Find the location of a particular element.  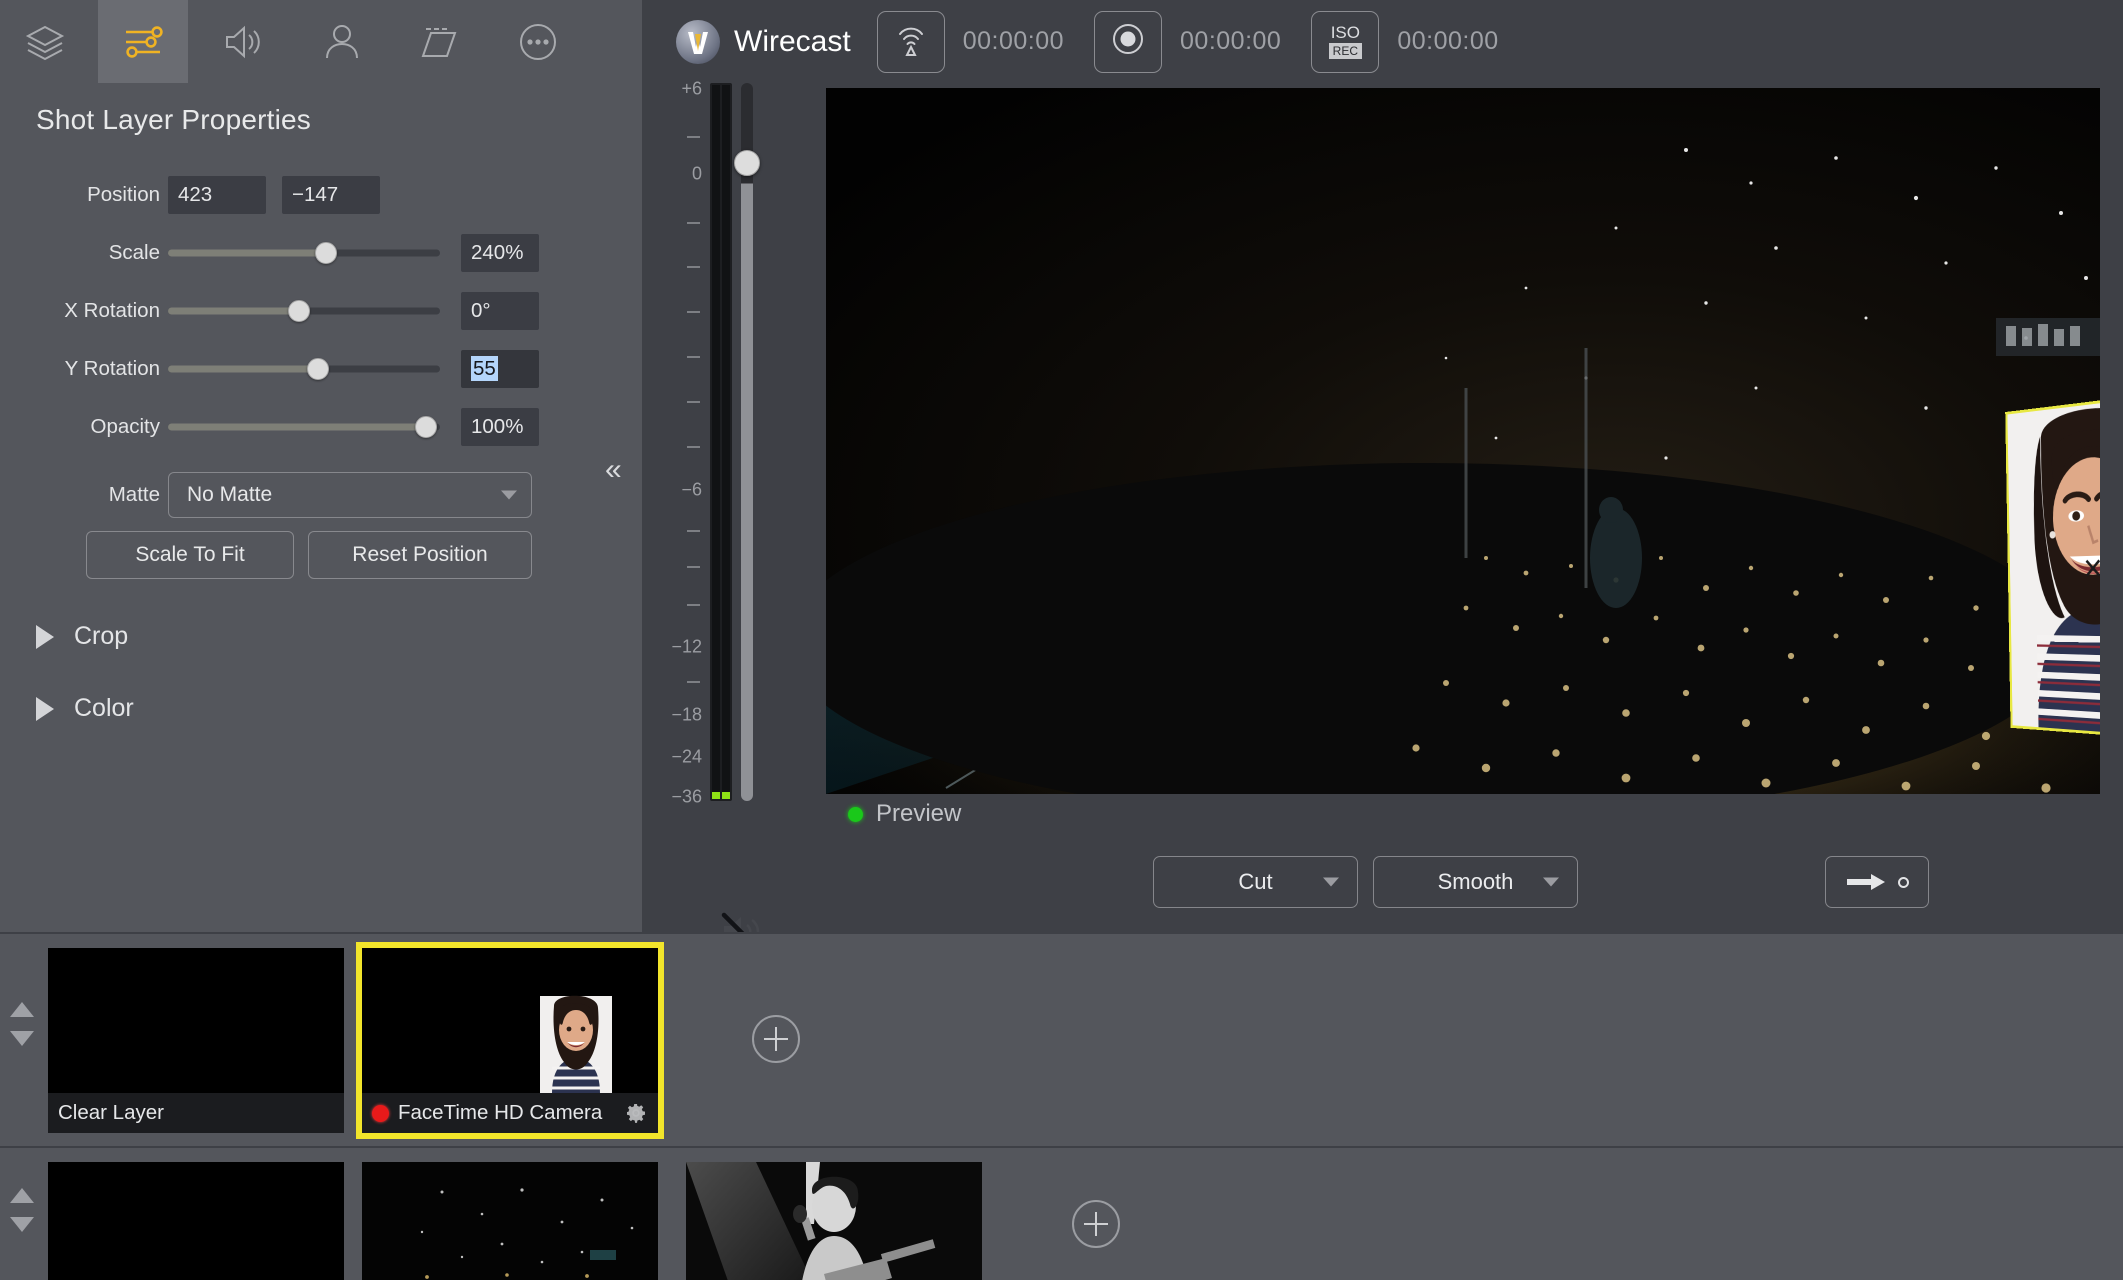

audio-level-left is located at coordinates (716, 442).